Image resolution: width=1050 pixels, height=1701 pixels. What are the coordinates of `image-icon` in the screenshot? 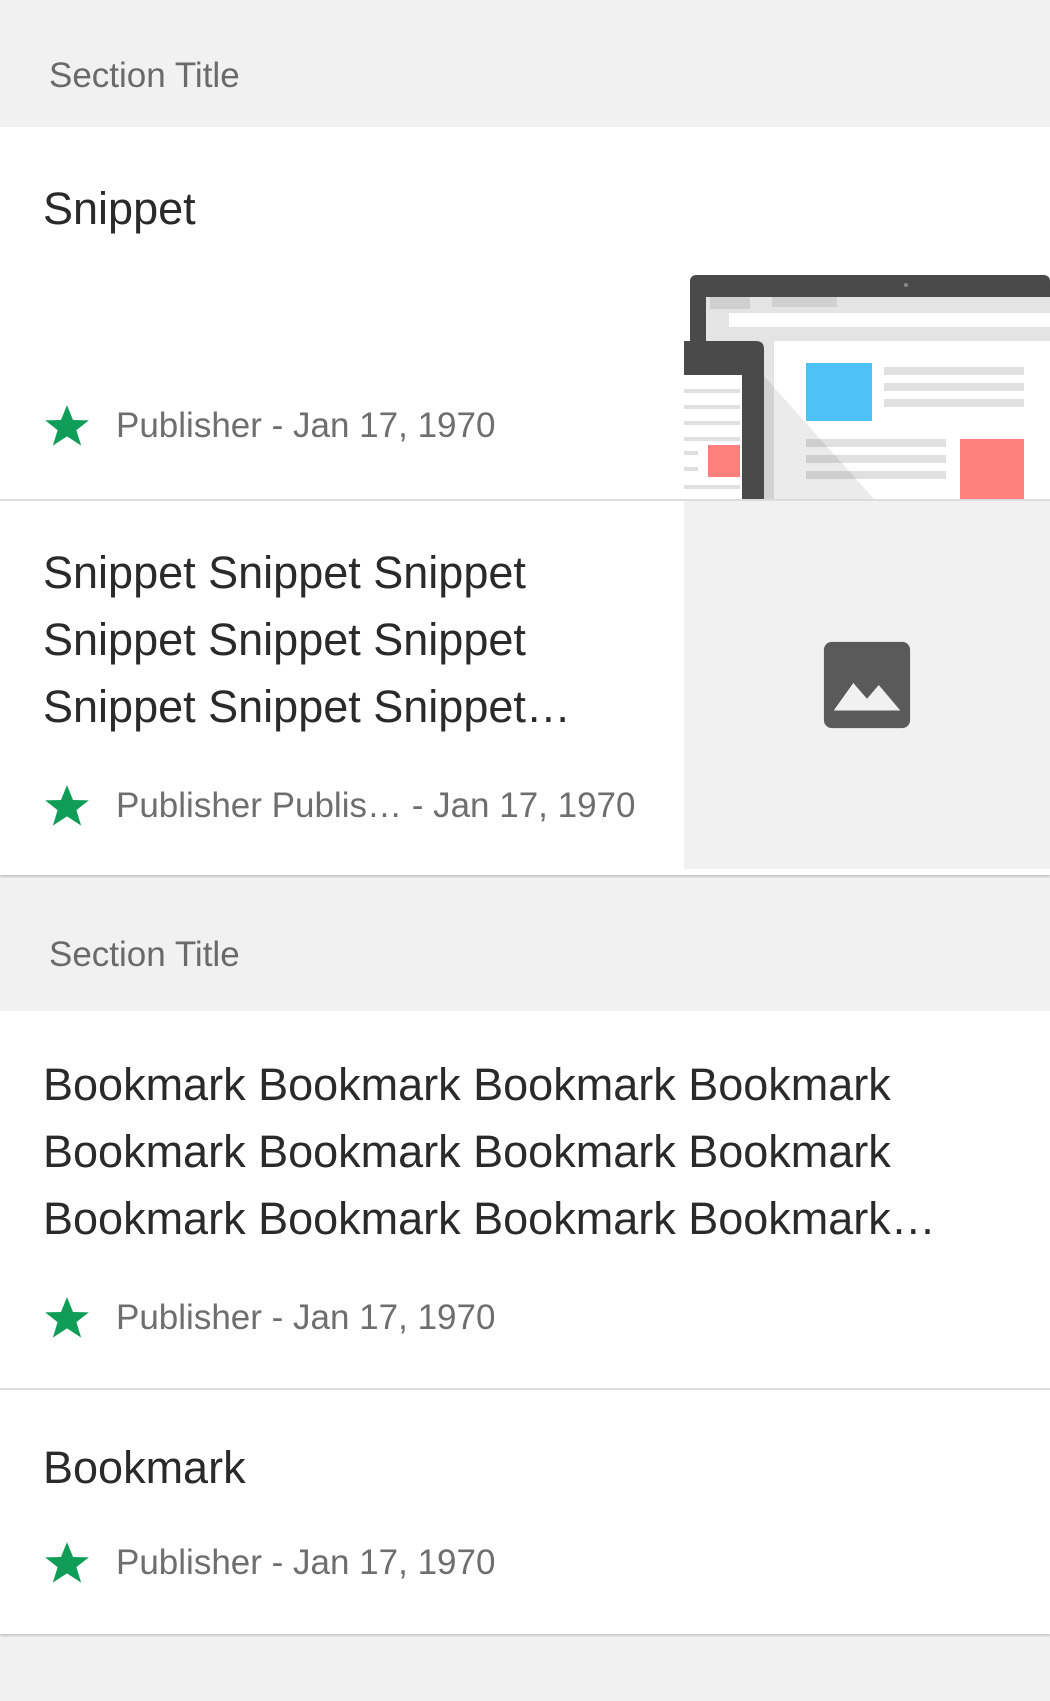 It's located at (867, 685).